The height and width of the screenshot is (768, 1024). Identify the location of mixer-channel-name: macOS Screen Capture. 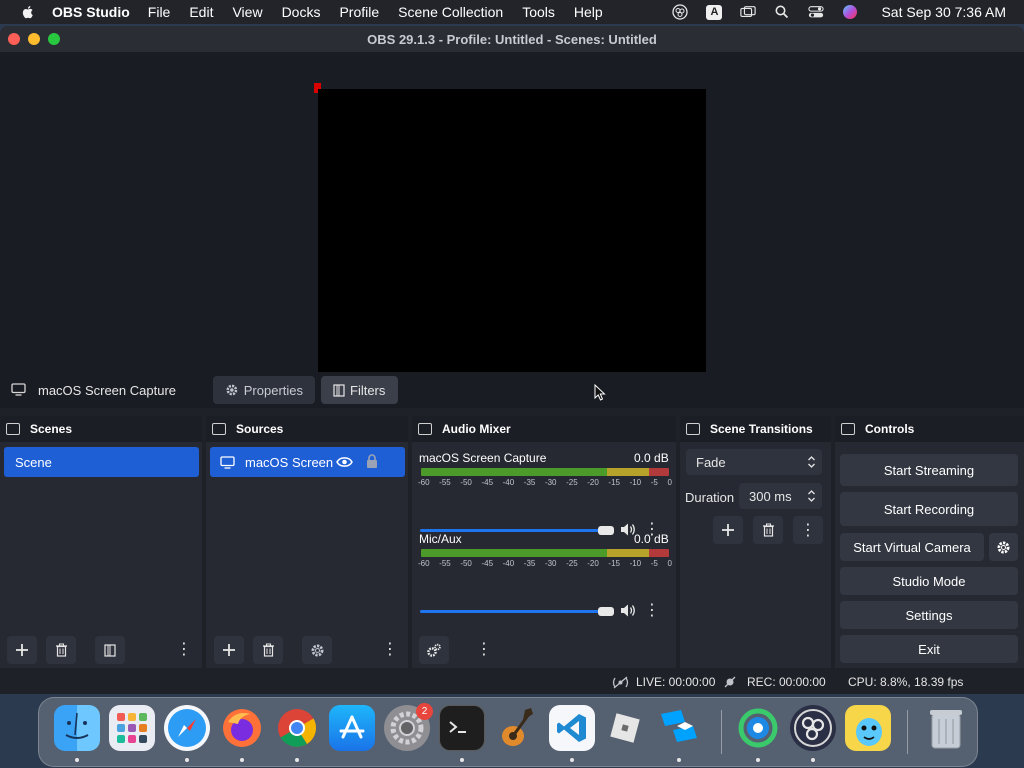
(483, 458).